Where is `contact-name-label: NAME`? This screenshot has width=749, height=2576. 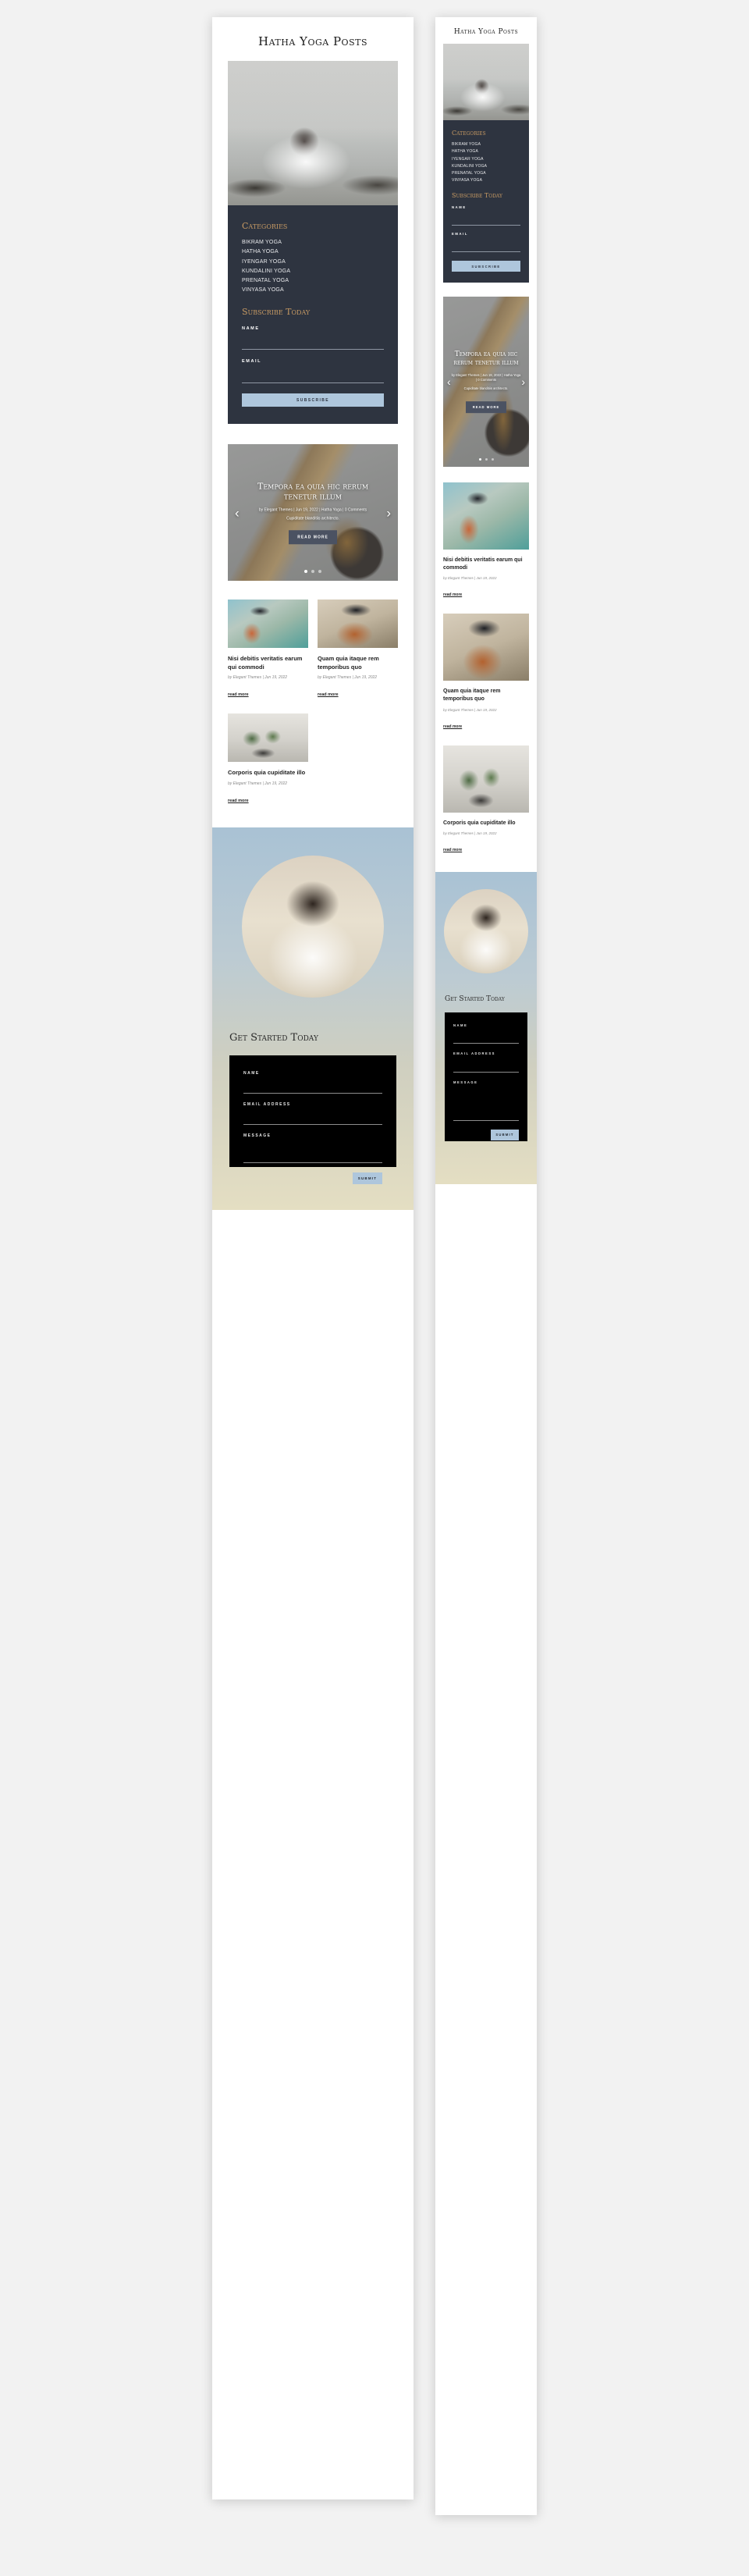 contact-name-label: NAME is located at coordinates (460, 1025).